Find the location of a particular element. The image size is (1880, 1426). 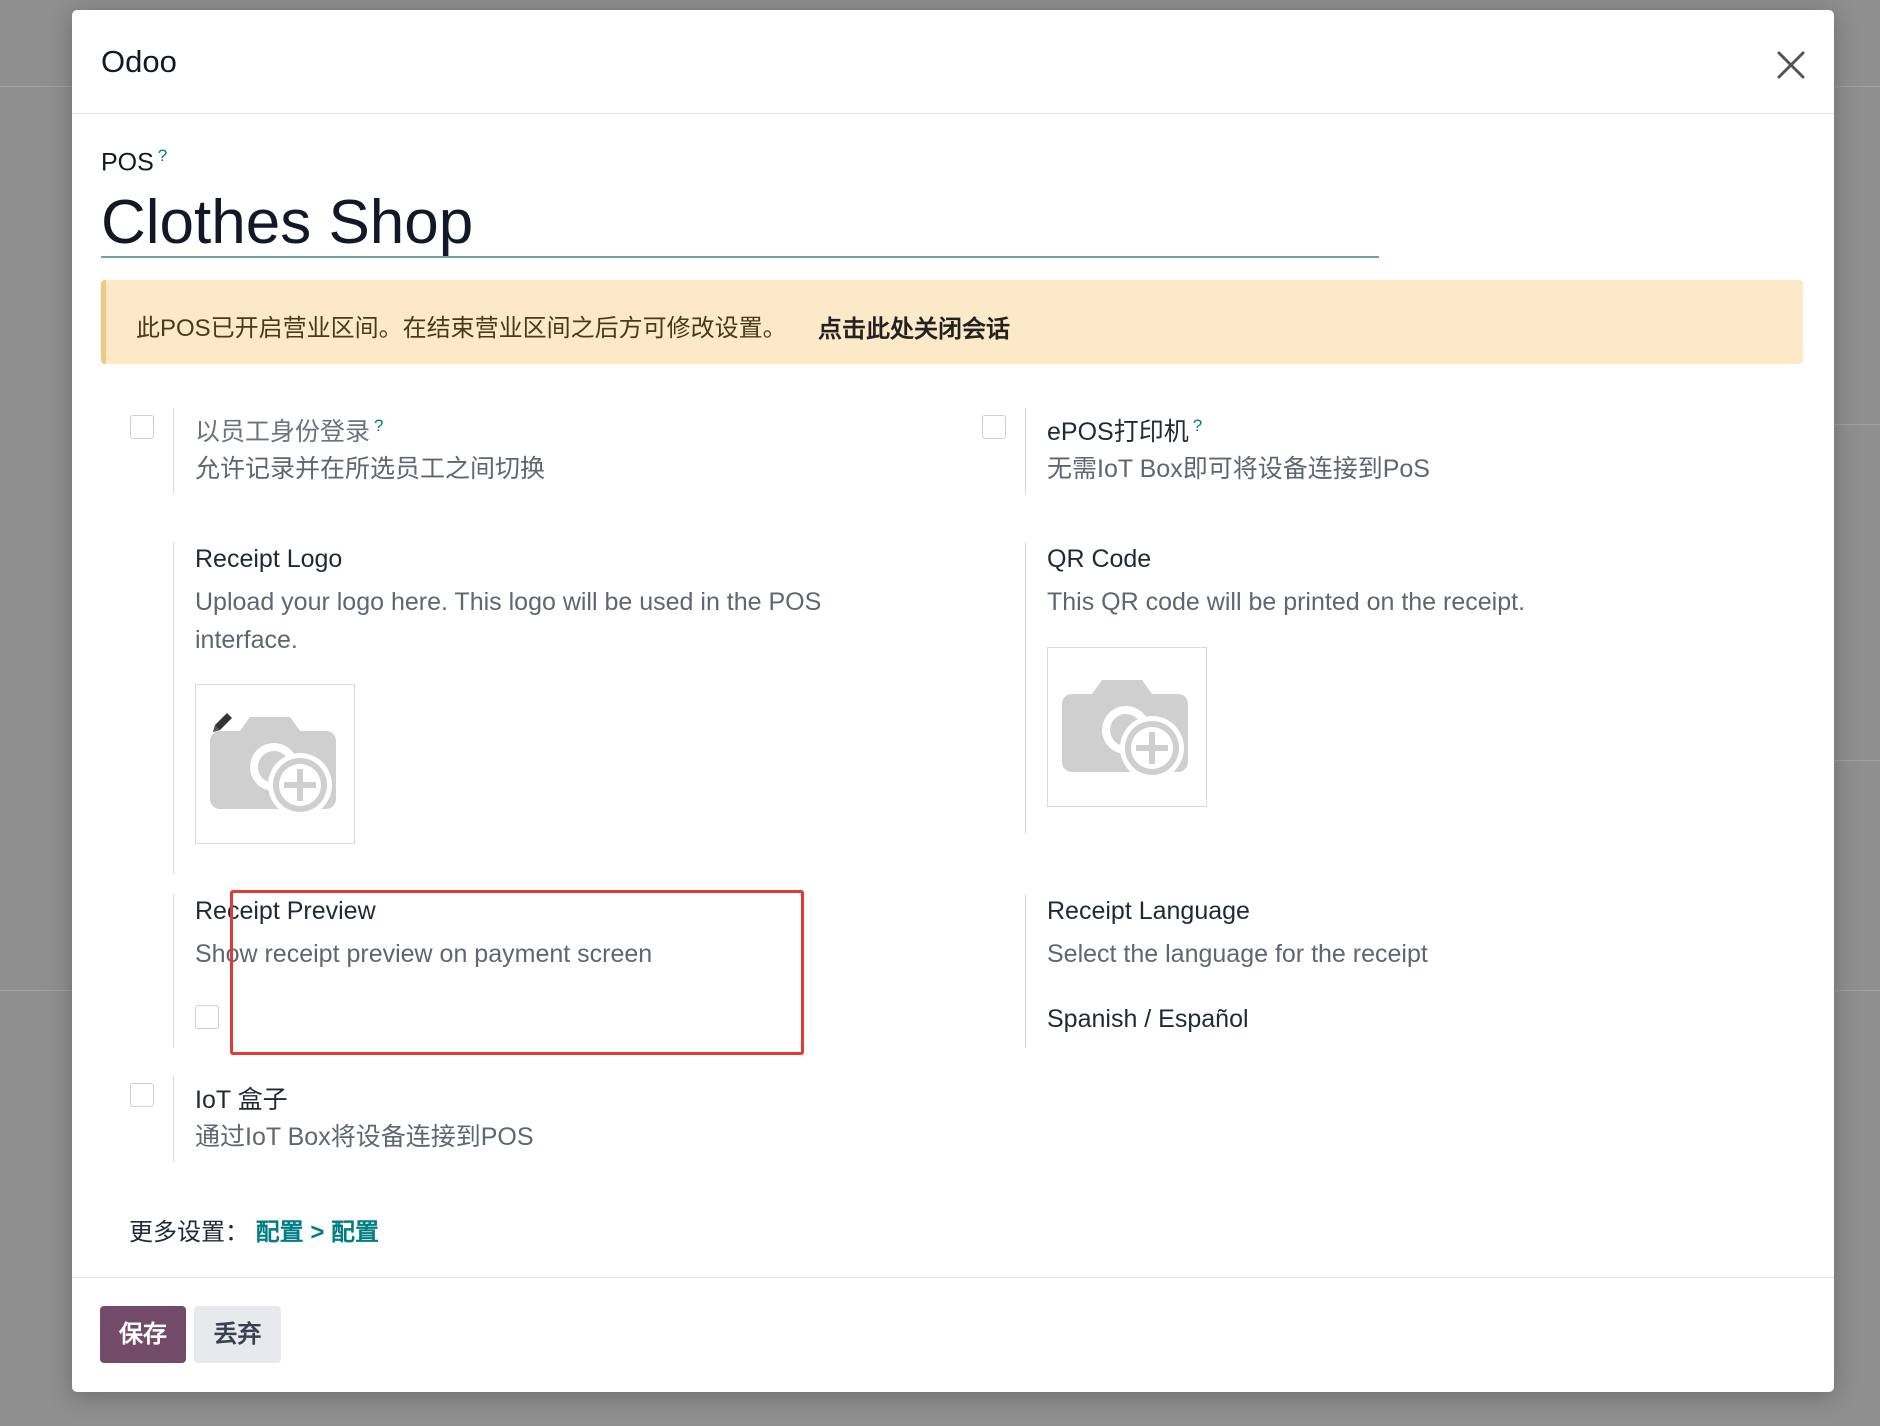

receipt-language-desc: Select the language for the receipt is located at coordinates (1237, 954).